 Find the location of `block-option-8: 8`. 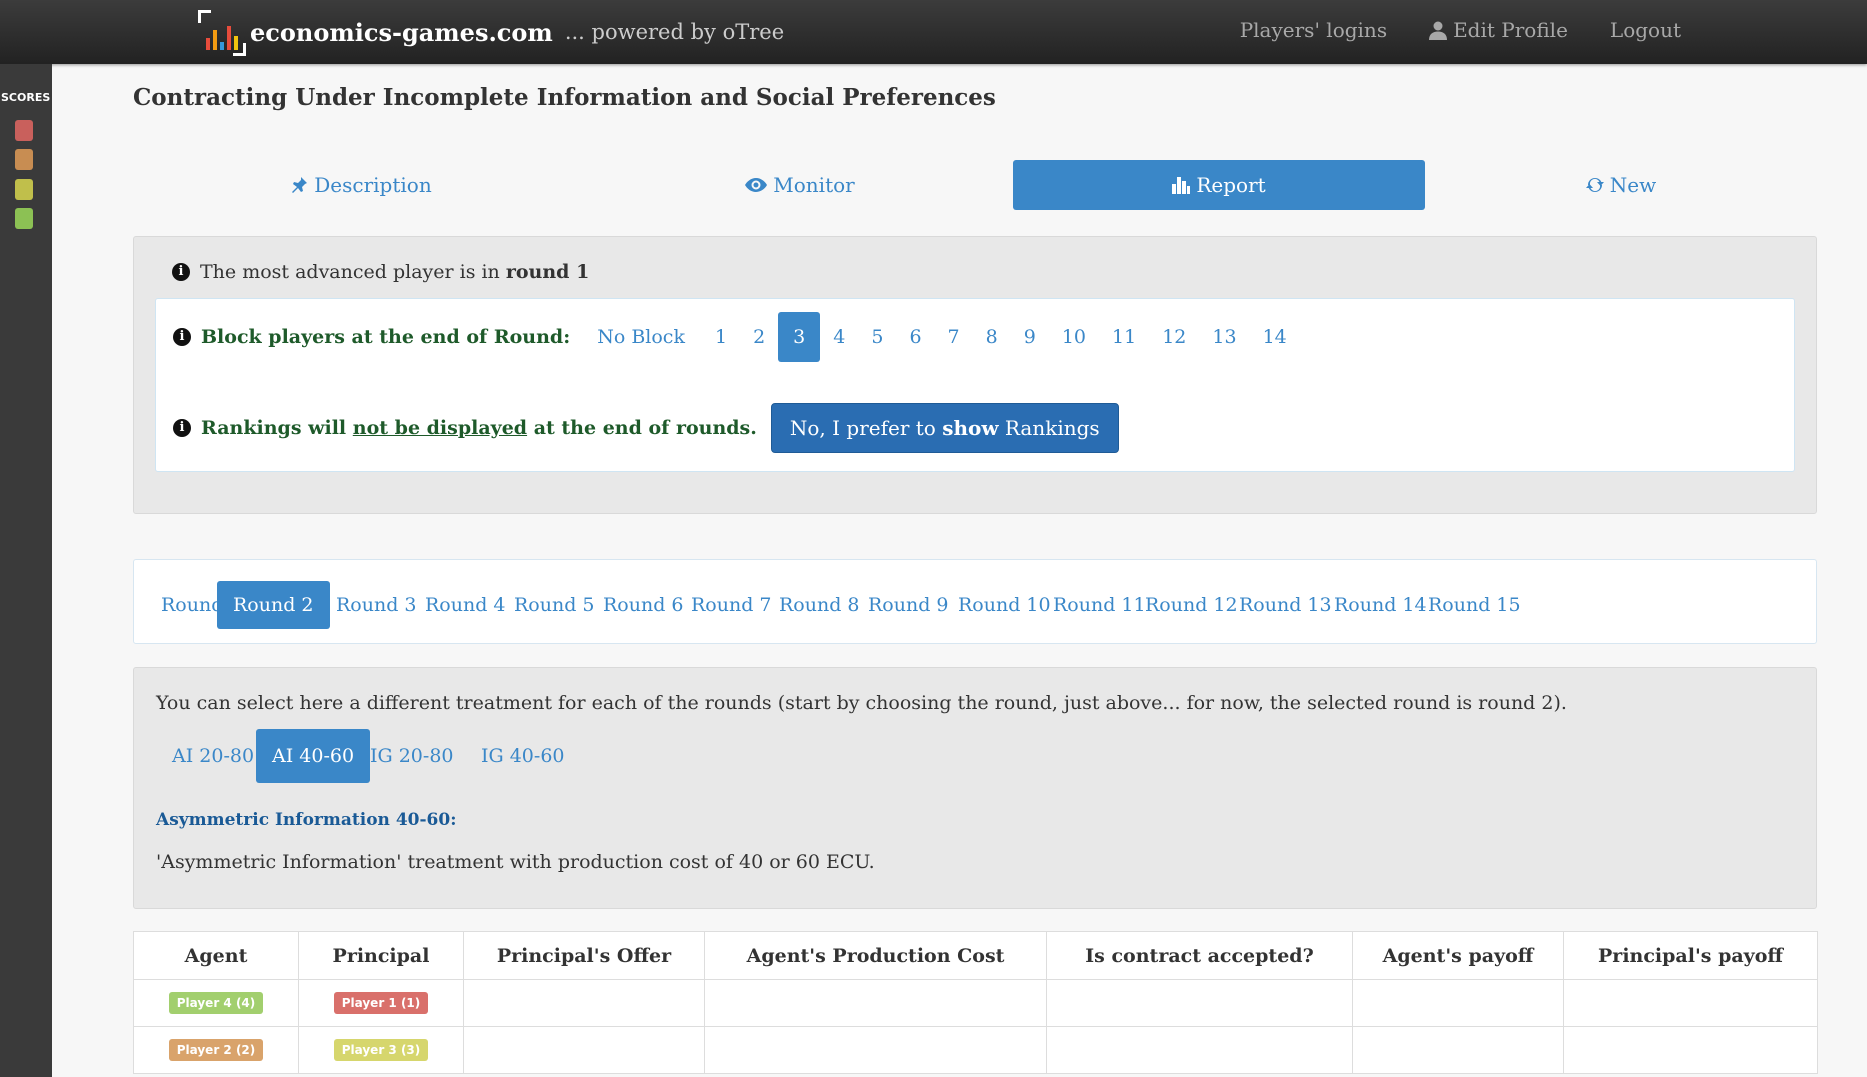

block-option-8: 8 is located at coordinates (992, 337).